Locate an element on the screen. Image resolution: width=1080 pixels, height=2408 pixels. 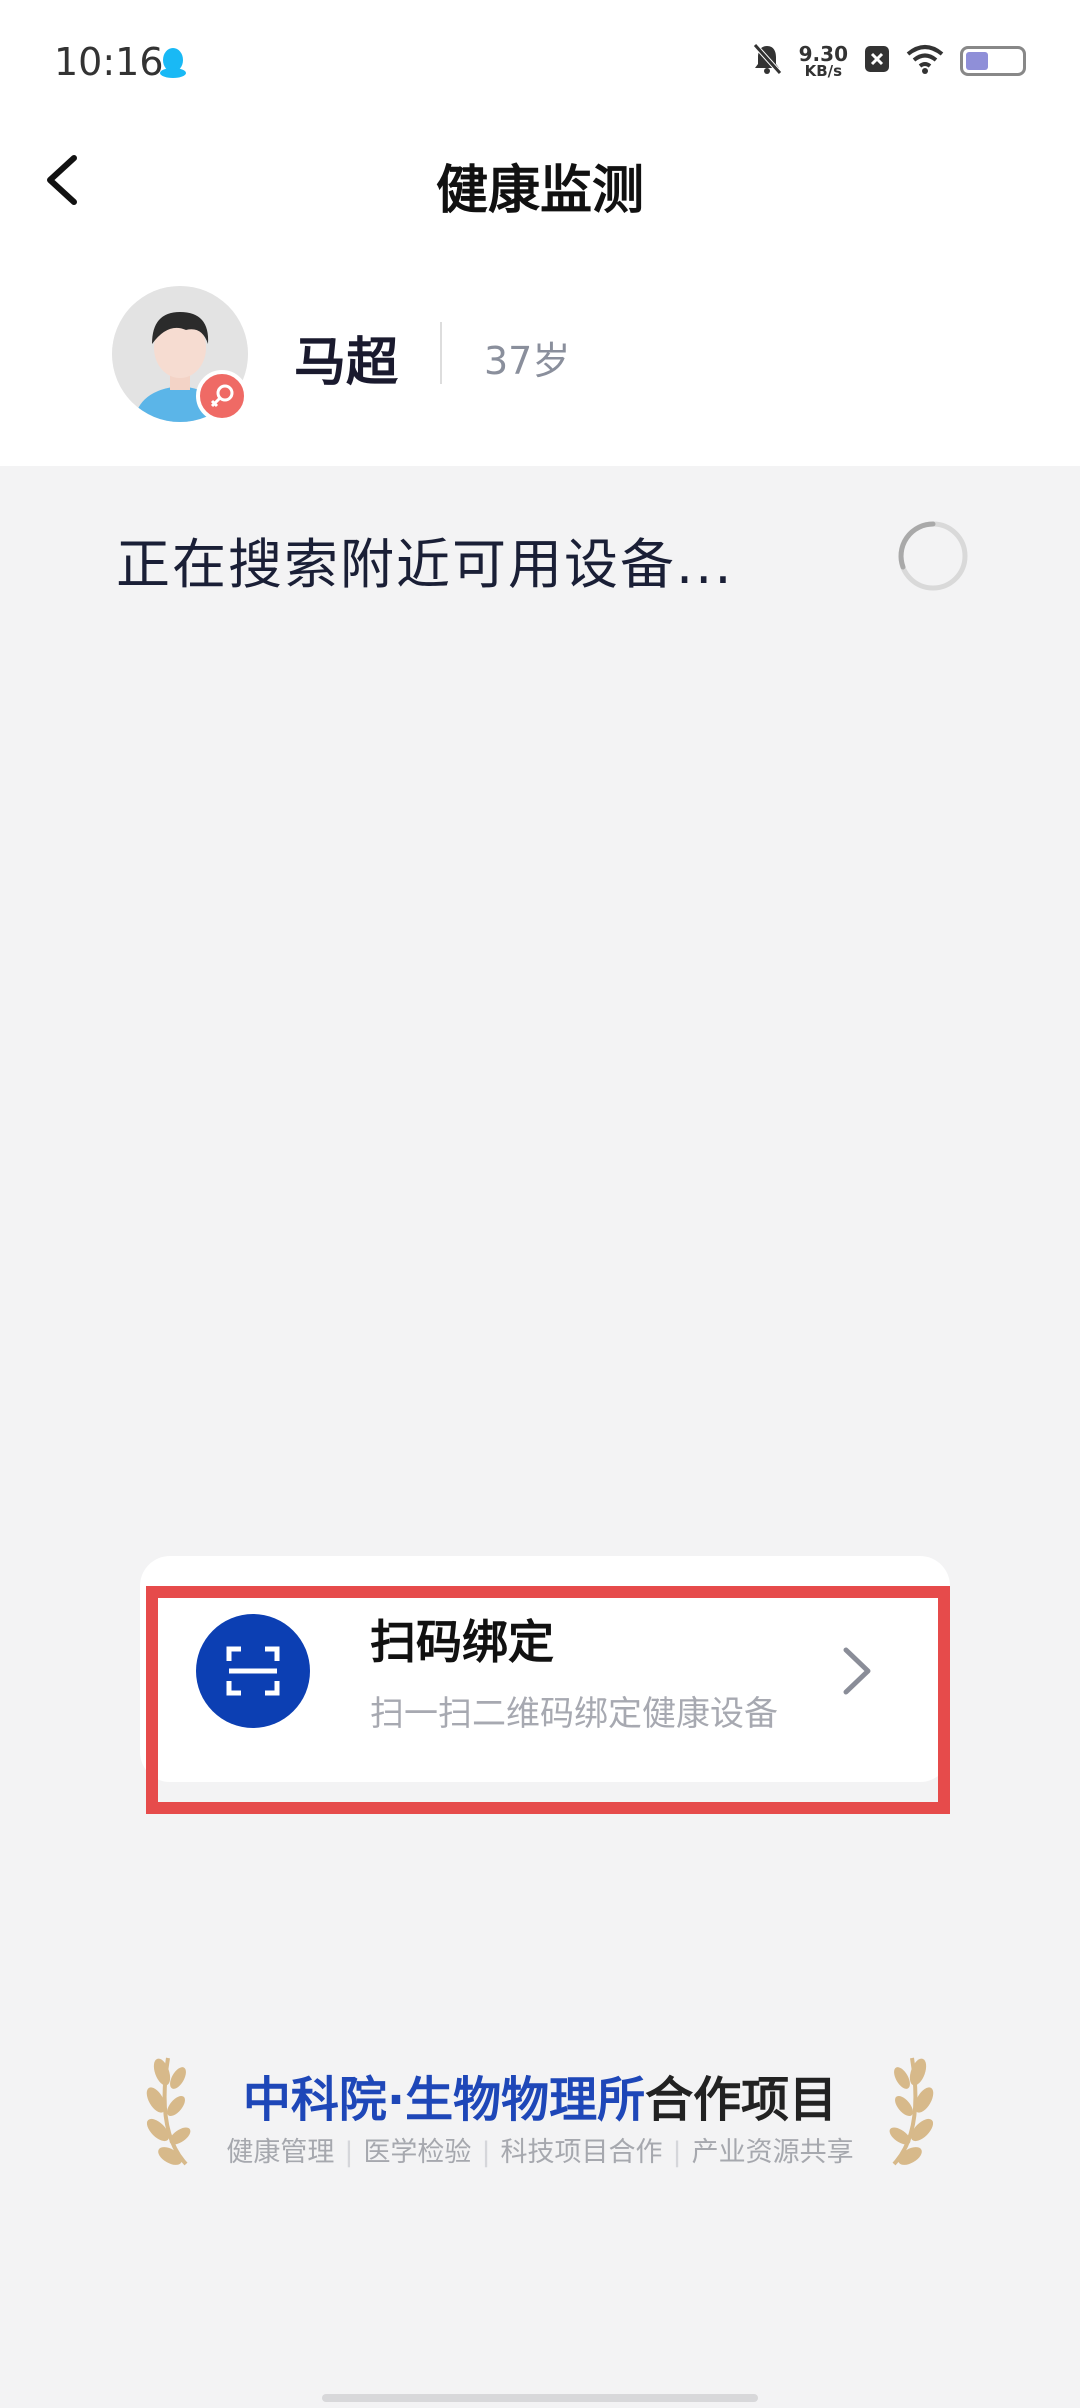
partner-footer: 中科院·生物物理所合作项目 健康管理 | 医学检验 | 科技项目合作 | 产业资源共享 is located at coordinates (540, 2112).